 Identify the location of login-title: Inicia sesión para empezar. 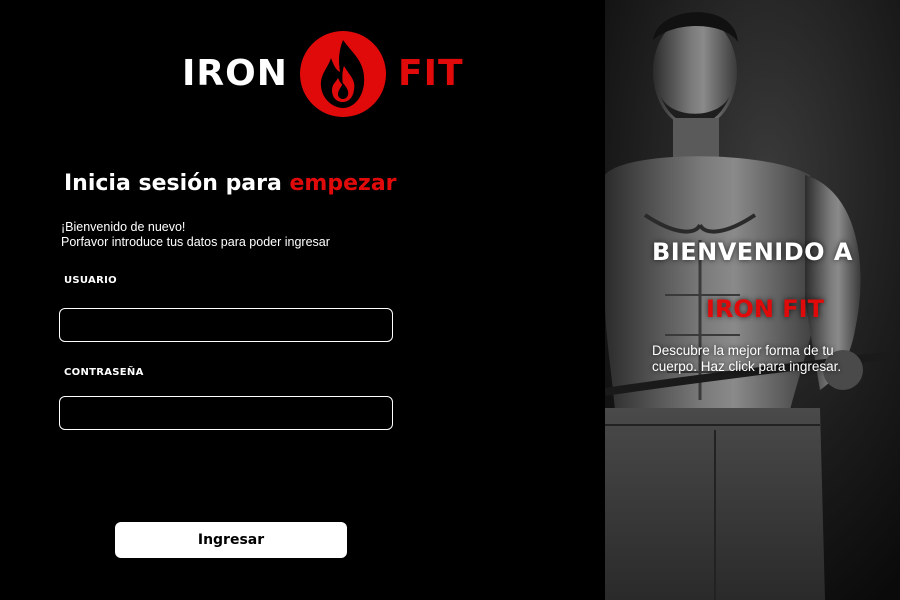
(230, 184).